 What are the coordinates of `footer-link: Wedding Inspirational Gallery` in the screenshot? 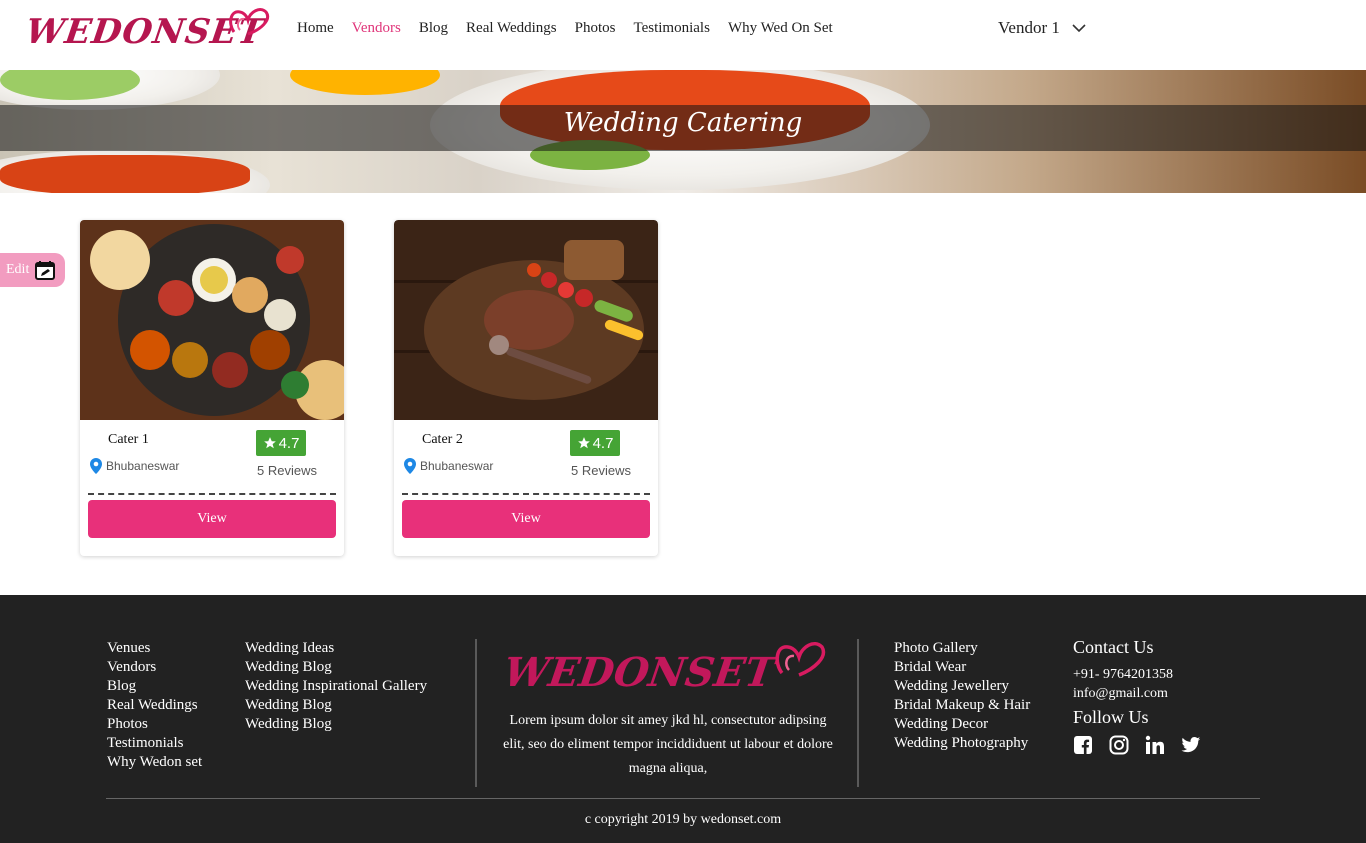 It's located at (336, 686).